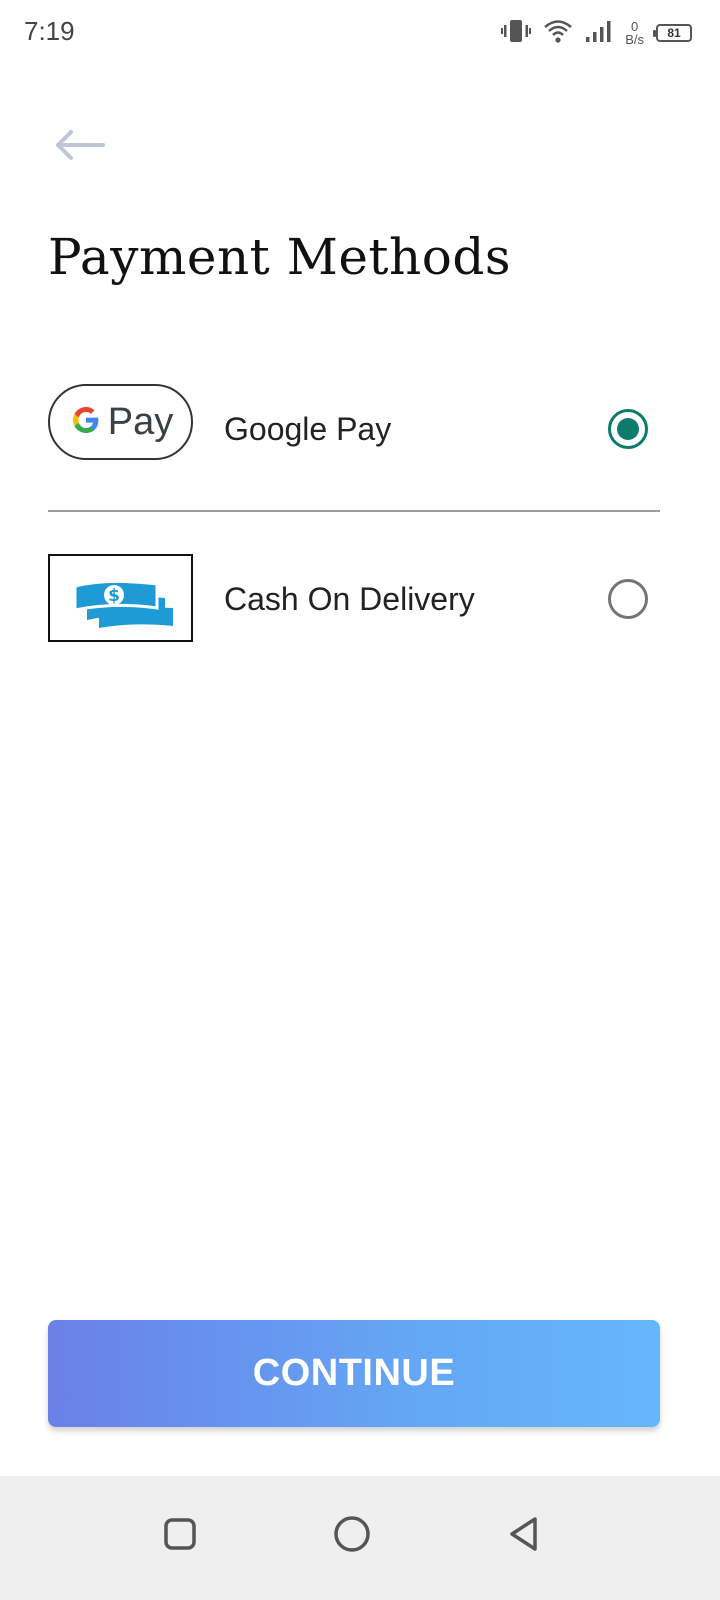 This screenshot has height=1600, width=720. Describe the element at coordinates (279, 257) in the screenshot. I see `page-title: Payment Methods` at that location.